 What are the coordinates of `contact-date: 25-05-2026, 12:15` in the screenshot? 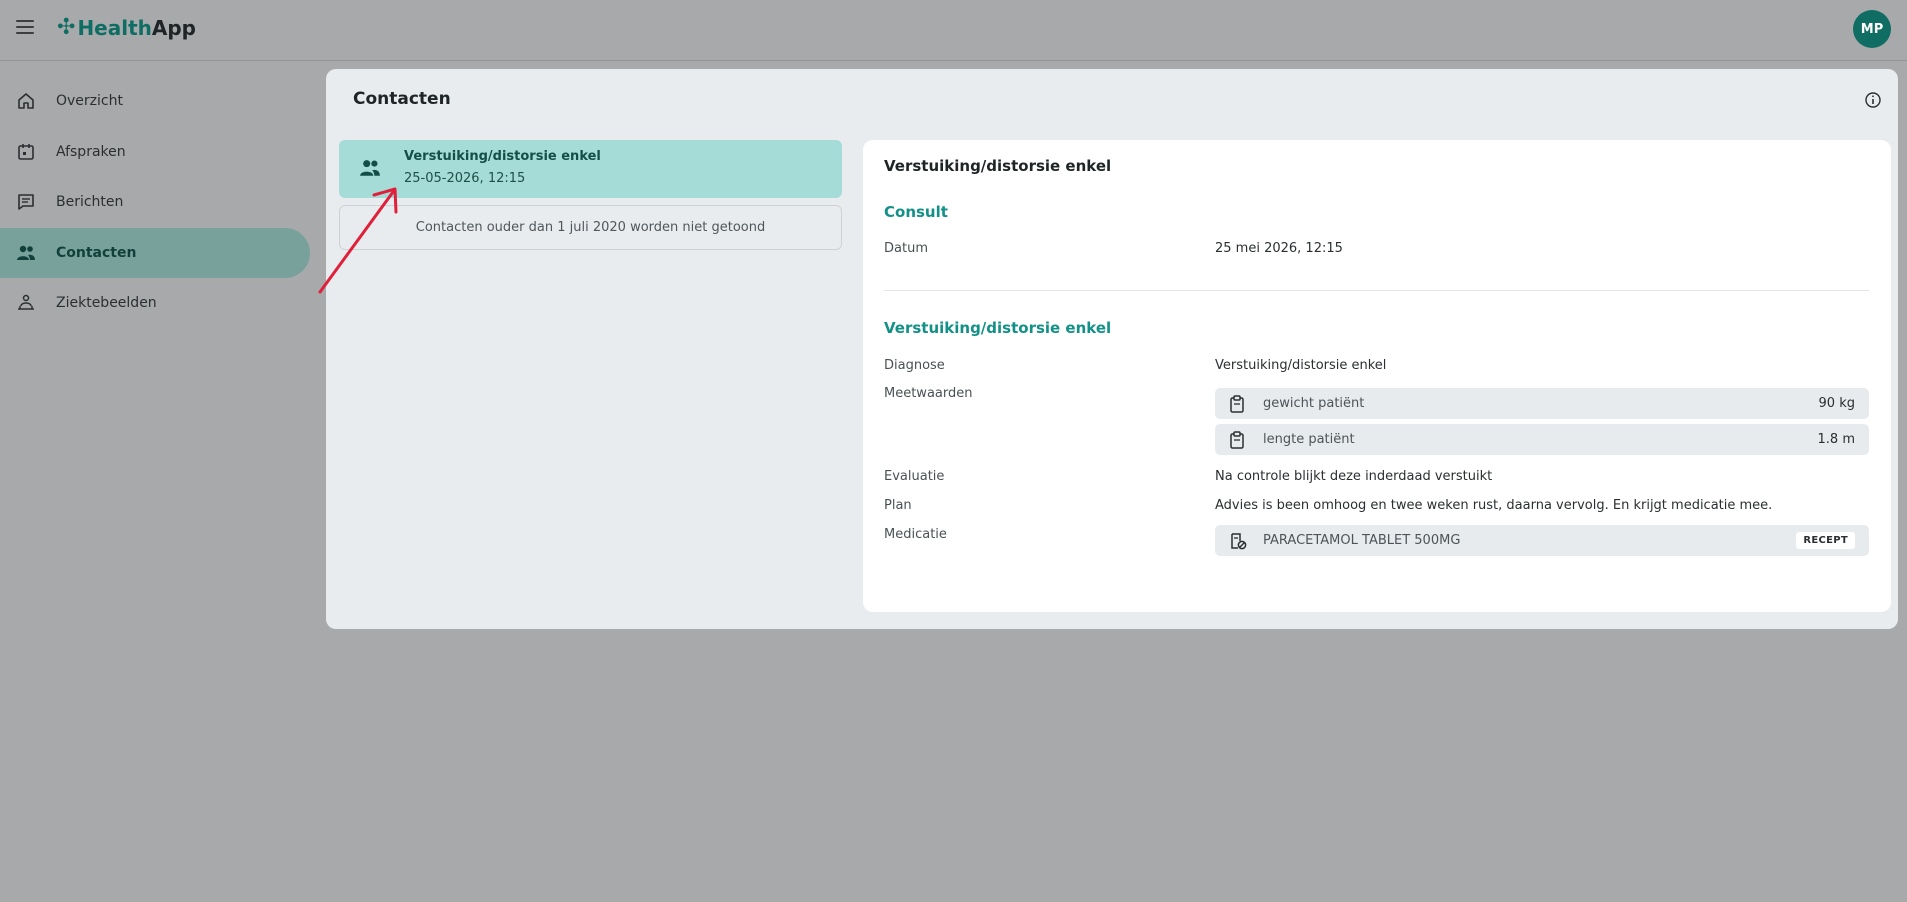 It's located at (465, 178).